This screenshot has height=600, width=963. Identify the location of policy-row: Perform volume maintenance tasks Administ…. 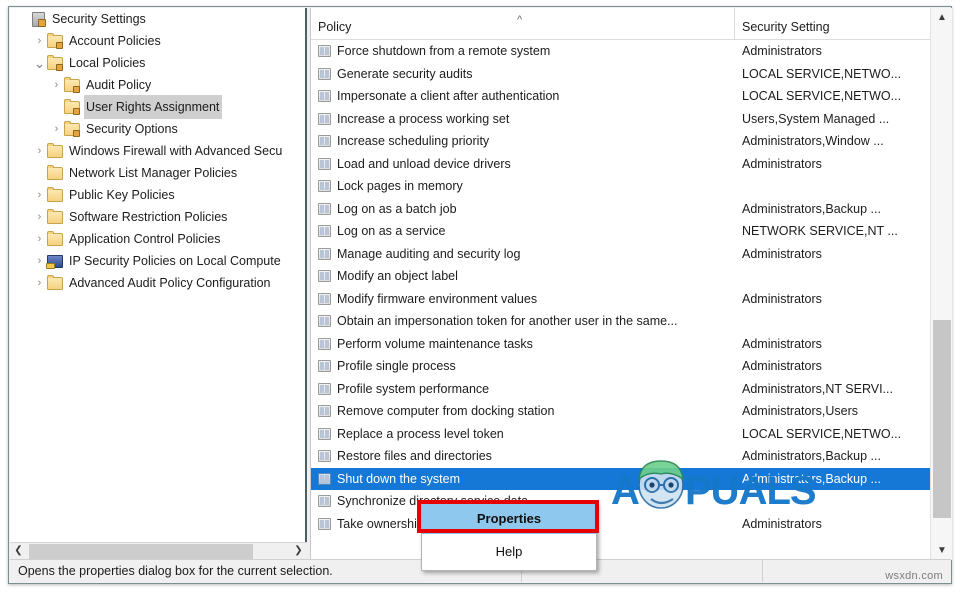
(621, 344).